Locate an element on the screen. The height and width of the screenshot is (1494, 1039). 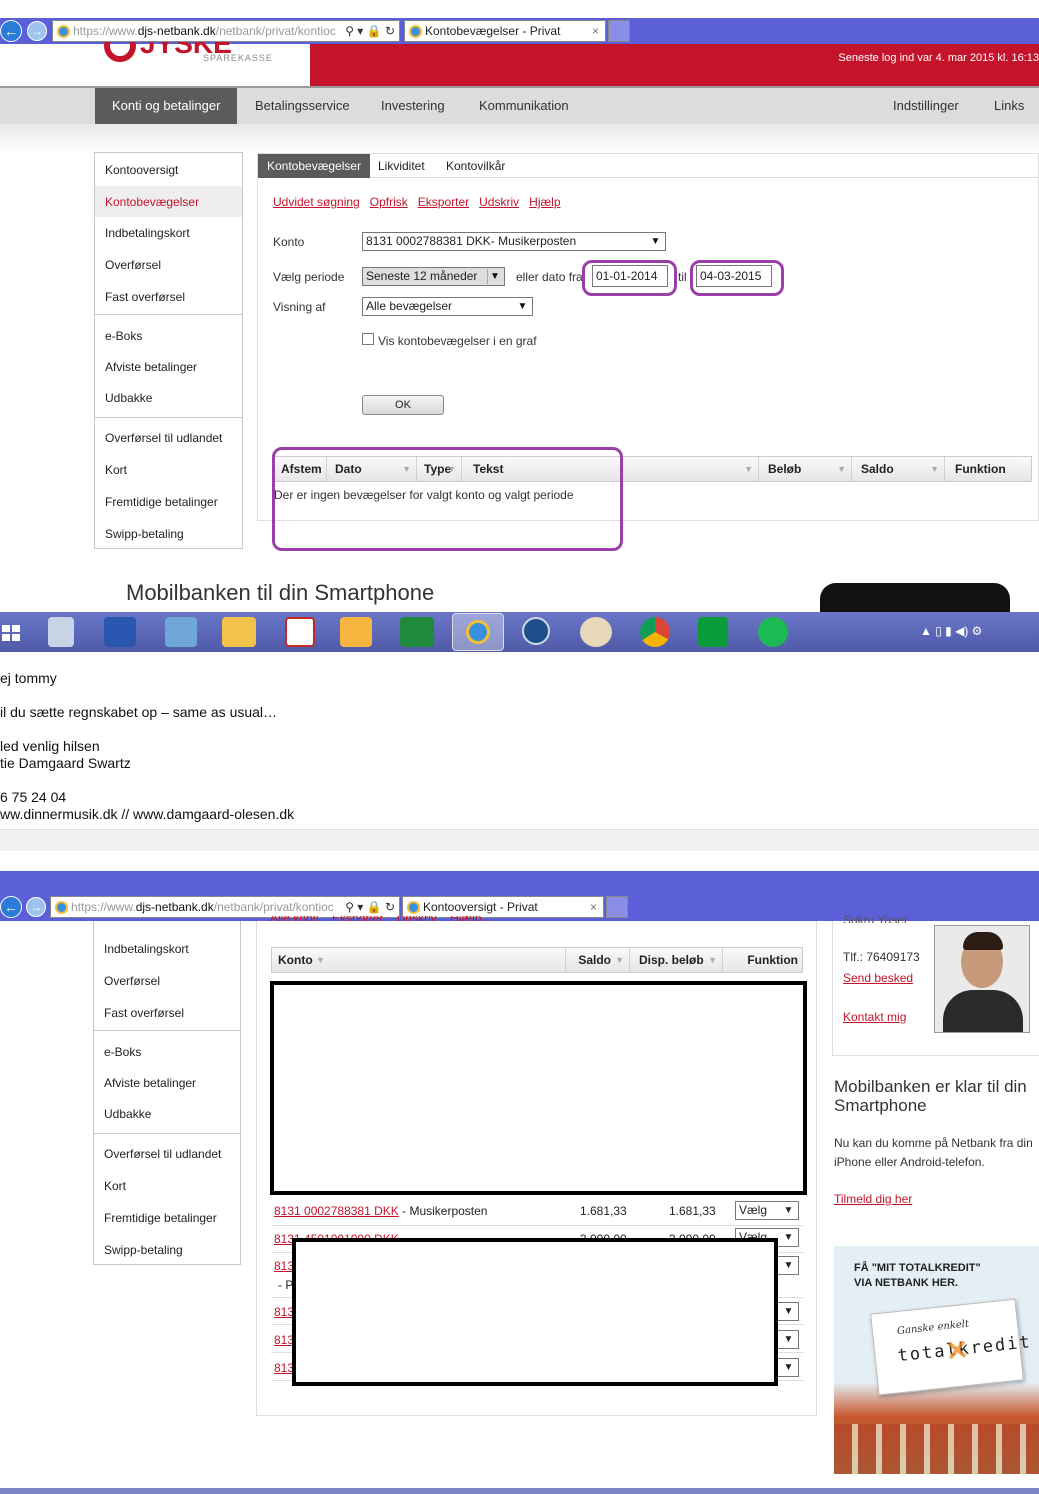
link-udvidet-soegning: Udvidet søgning is located at coordinates (316, 202).